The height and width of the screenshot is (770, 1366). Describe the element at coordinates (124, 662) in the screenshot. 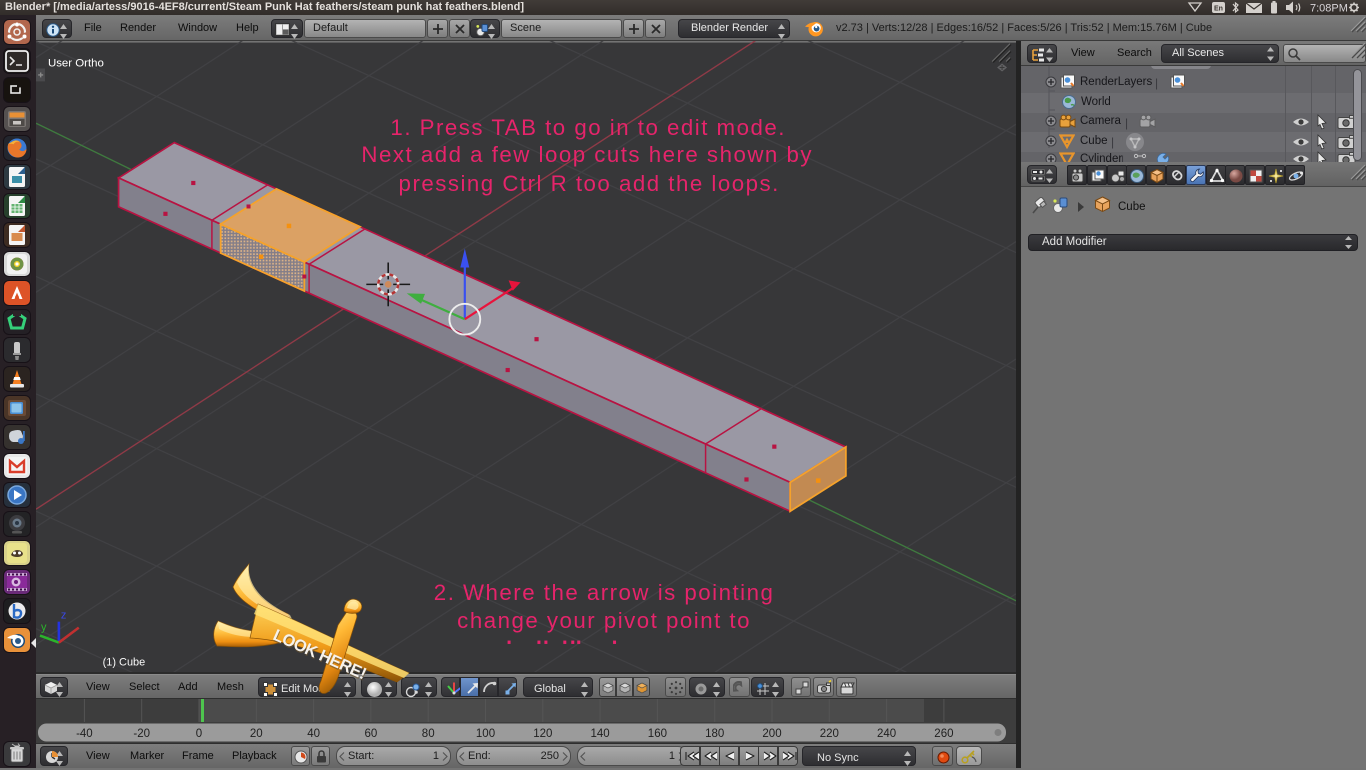

I see `svg-text: (1) Cube` at that location.